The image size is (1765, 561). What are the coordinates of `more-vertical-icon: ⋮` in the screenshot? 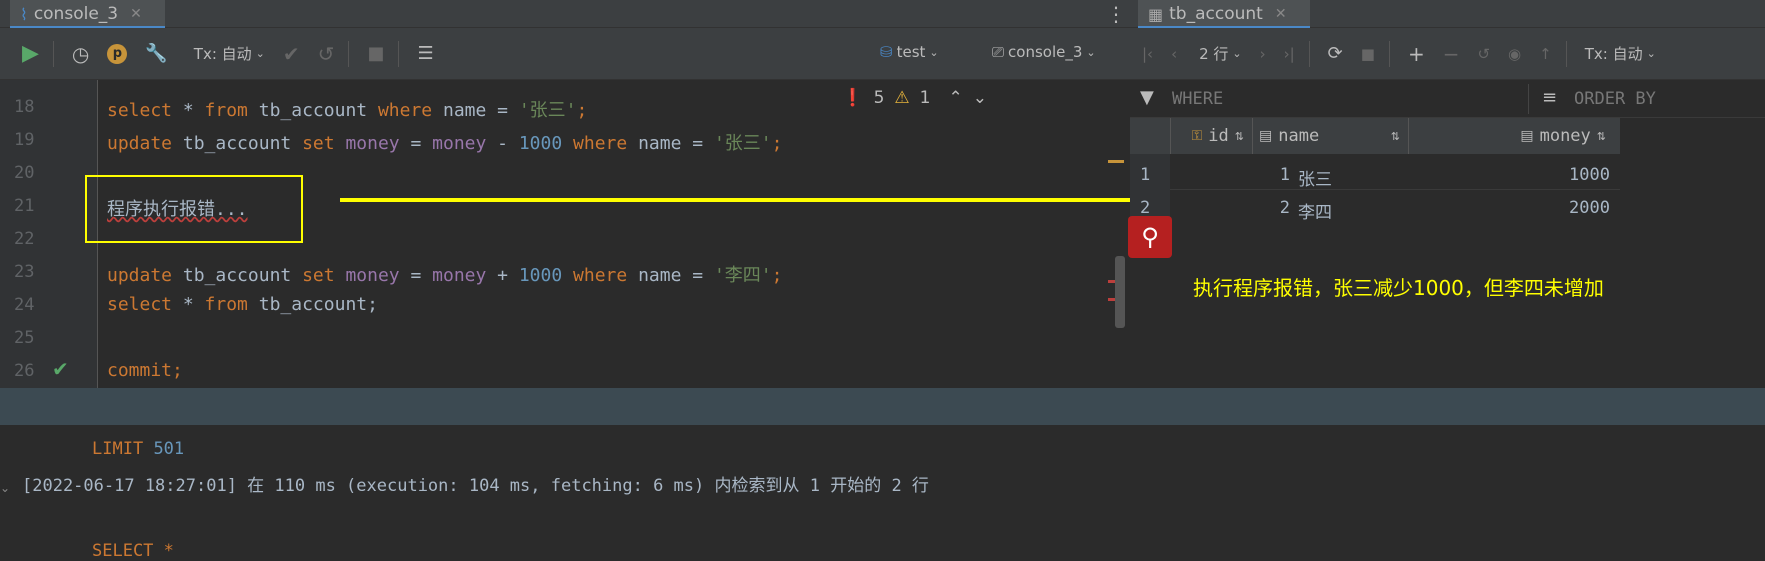 It's located at (1116, 14).